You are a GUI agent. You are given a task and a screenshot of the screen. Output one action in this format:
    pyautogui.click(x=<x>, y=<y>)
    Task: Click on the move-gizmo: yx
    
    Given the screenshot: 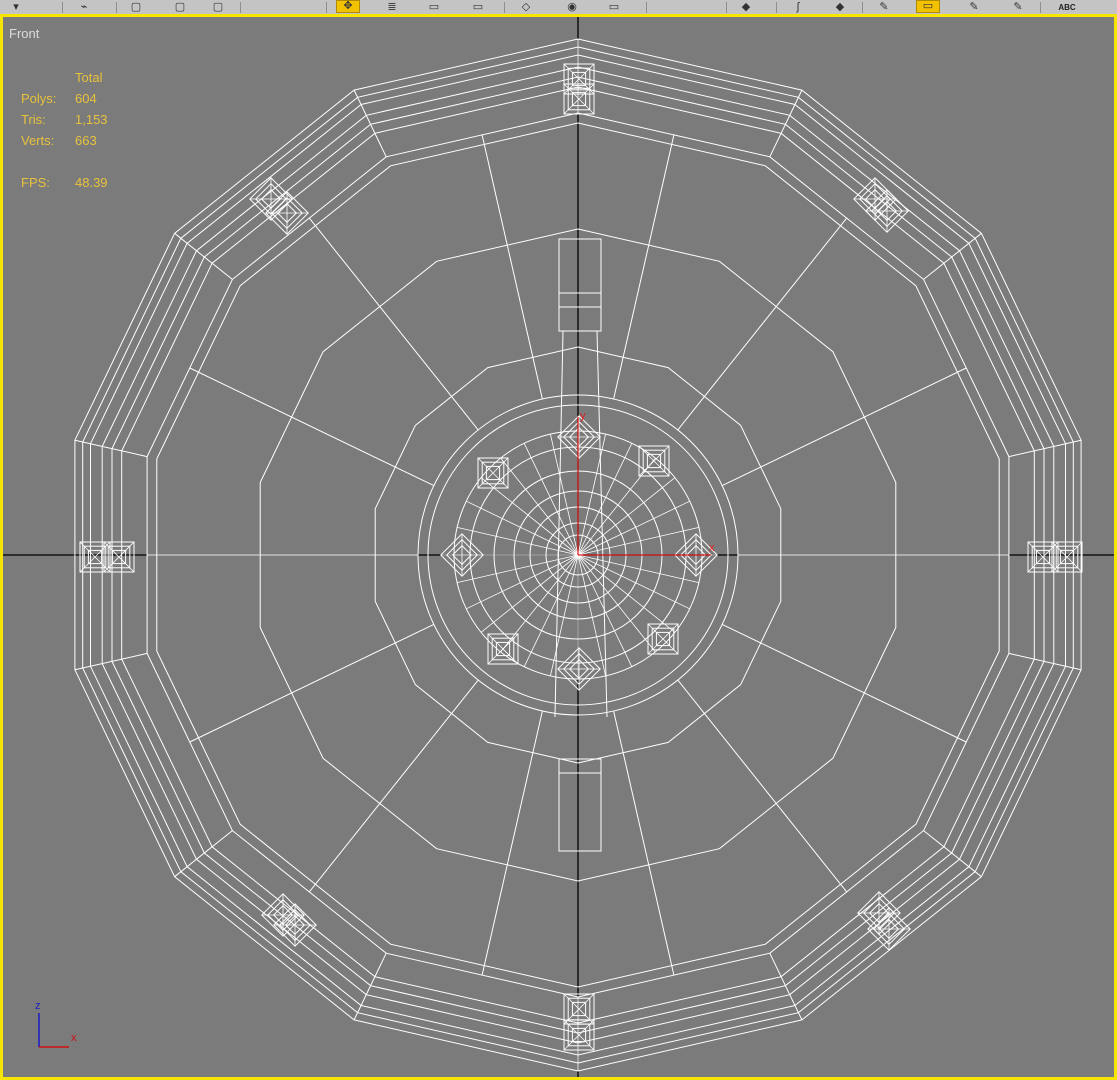 What is the action you would take?
    pyautogui.click(x=646, y=483)
    